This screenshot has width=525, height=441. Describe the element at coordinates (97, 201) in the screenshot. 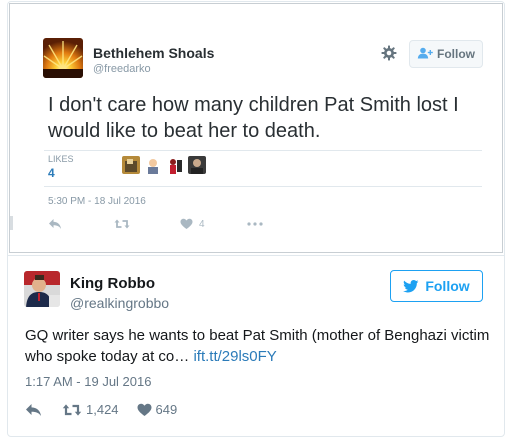

I see `tweet-timestamp: 5:30 PM - 18 Jul 2016` at that location.